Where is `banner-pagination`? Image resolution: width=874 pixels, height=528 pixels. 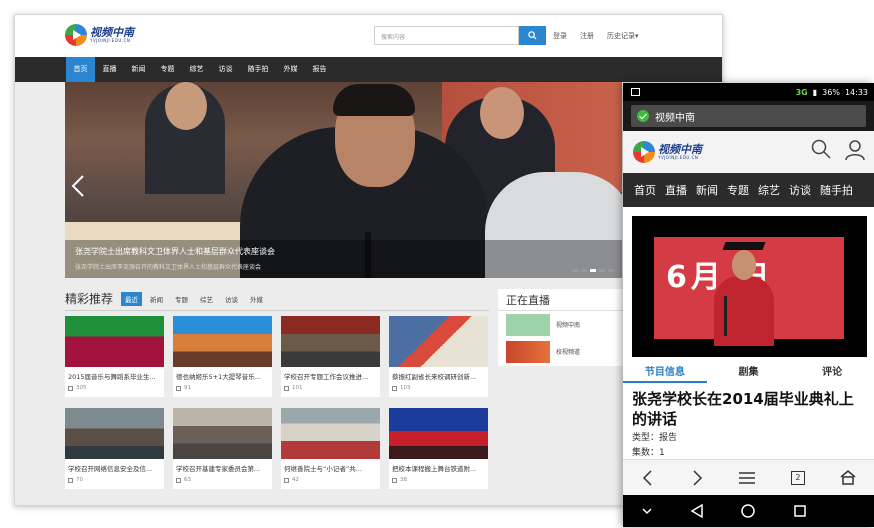
banner-pagination is located at coordinates (593, 270).